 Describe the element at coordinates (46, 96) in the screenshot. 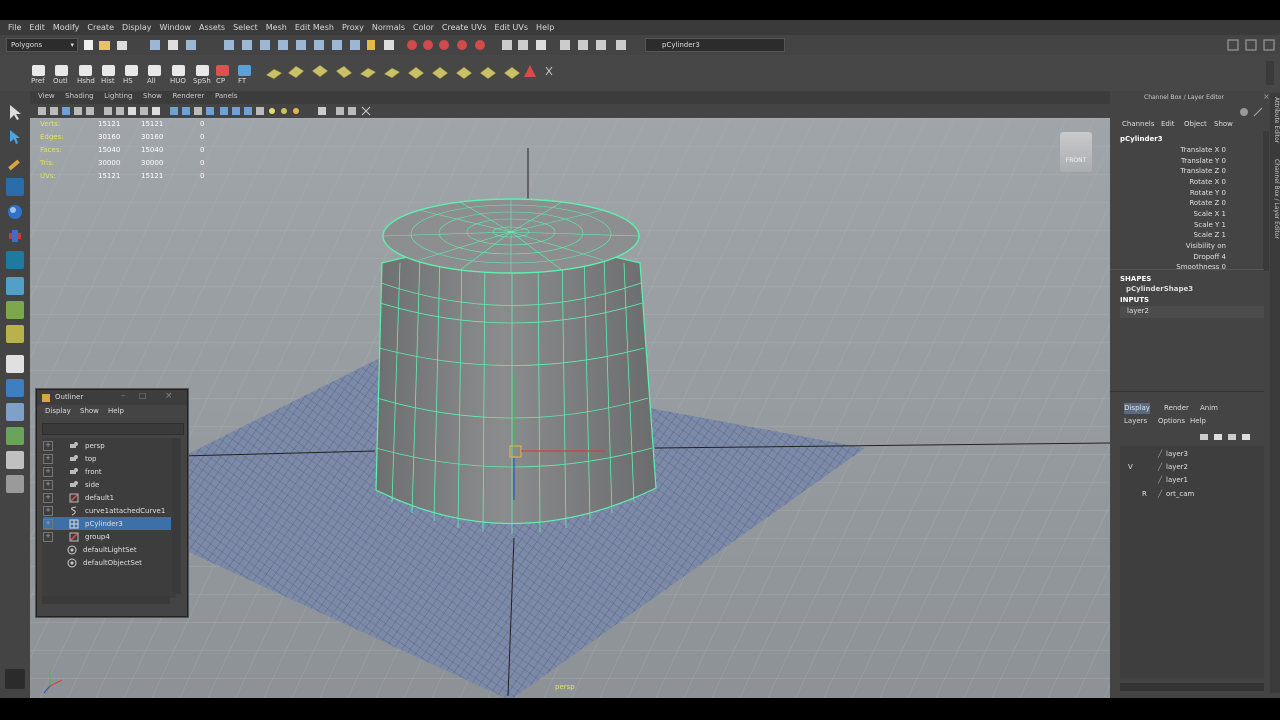

I see `viewport-menu-view: View` at that location.